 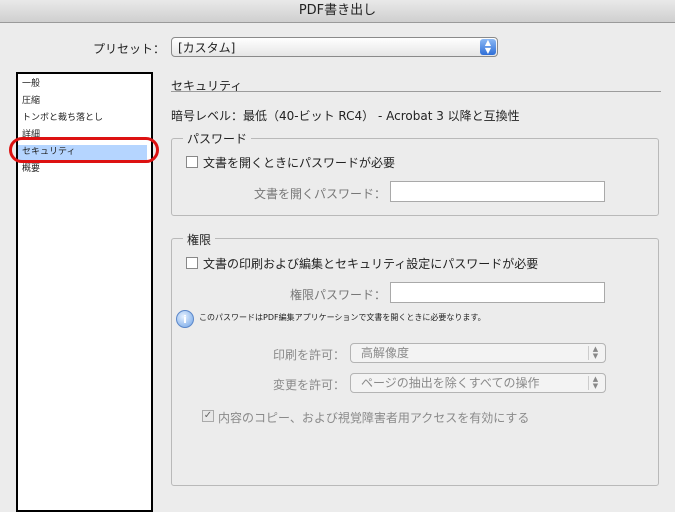 I want to click on sidebar-item-summary: 概要, so click(x=86, y=169).